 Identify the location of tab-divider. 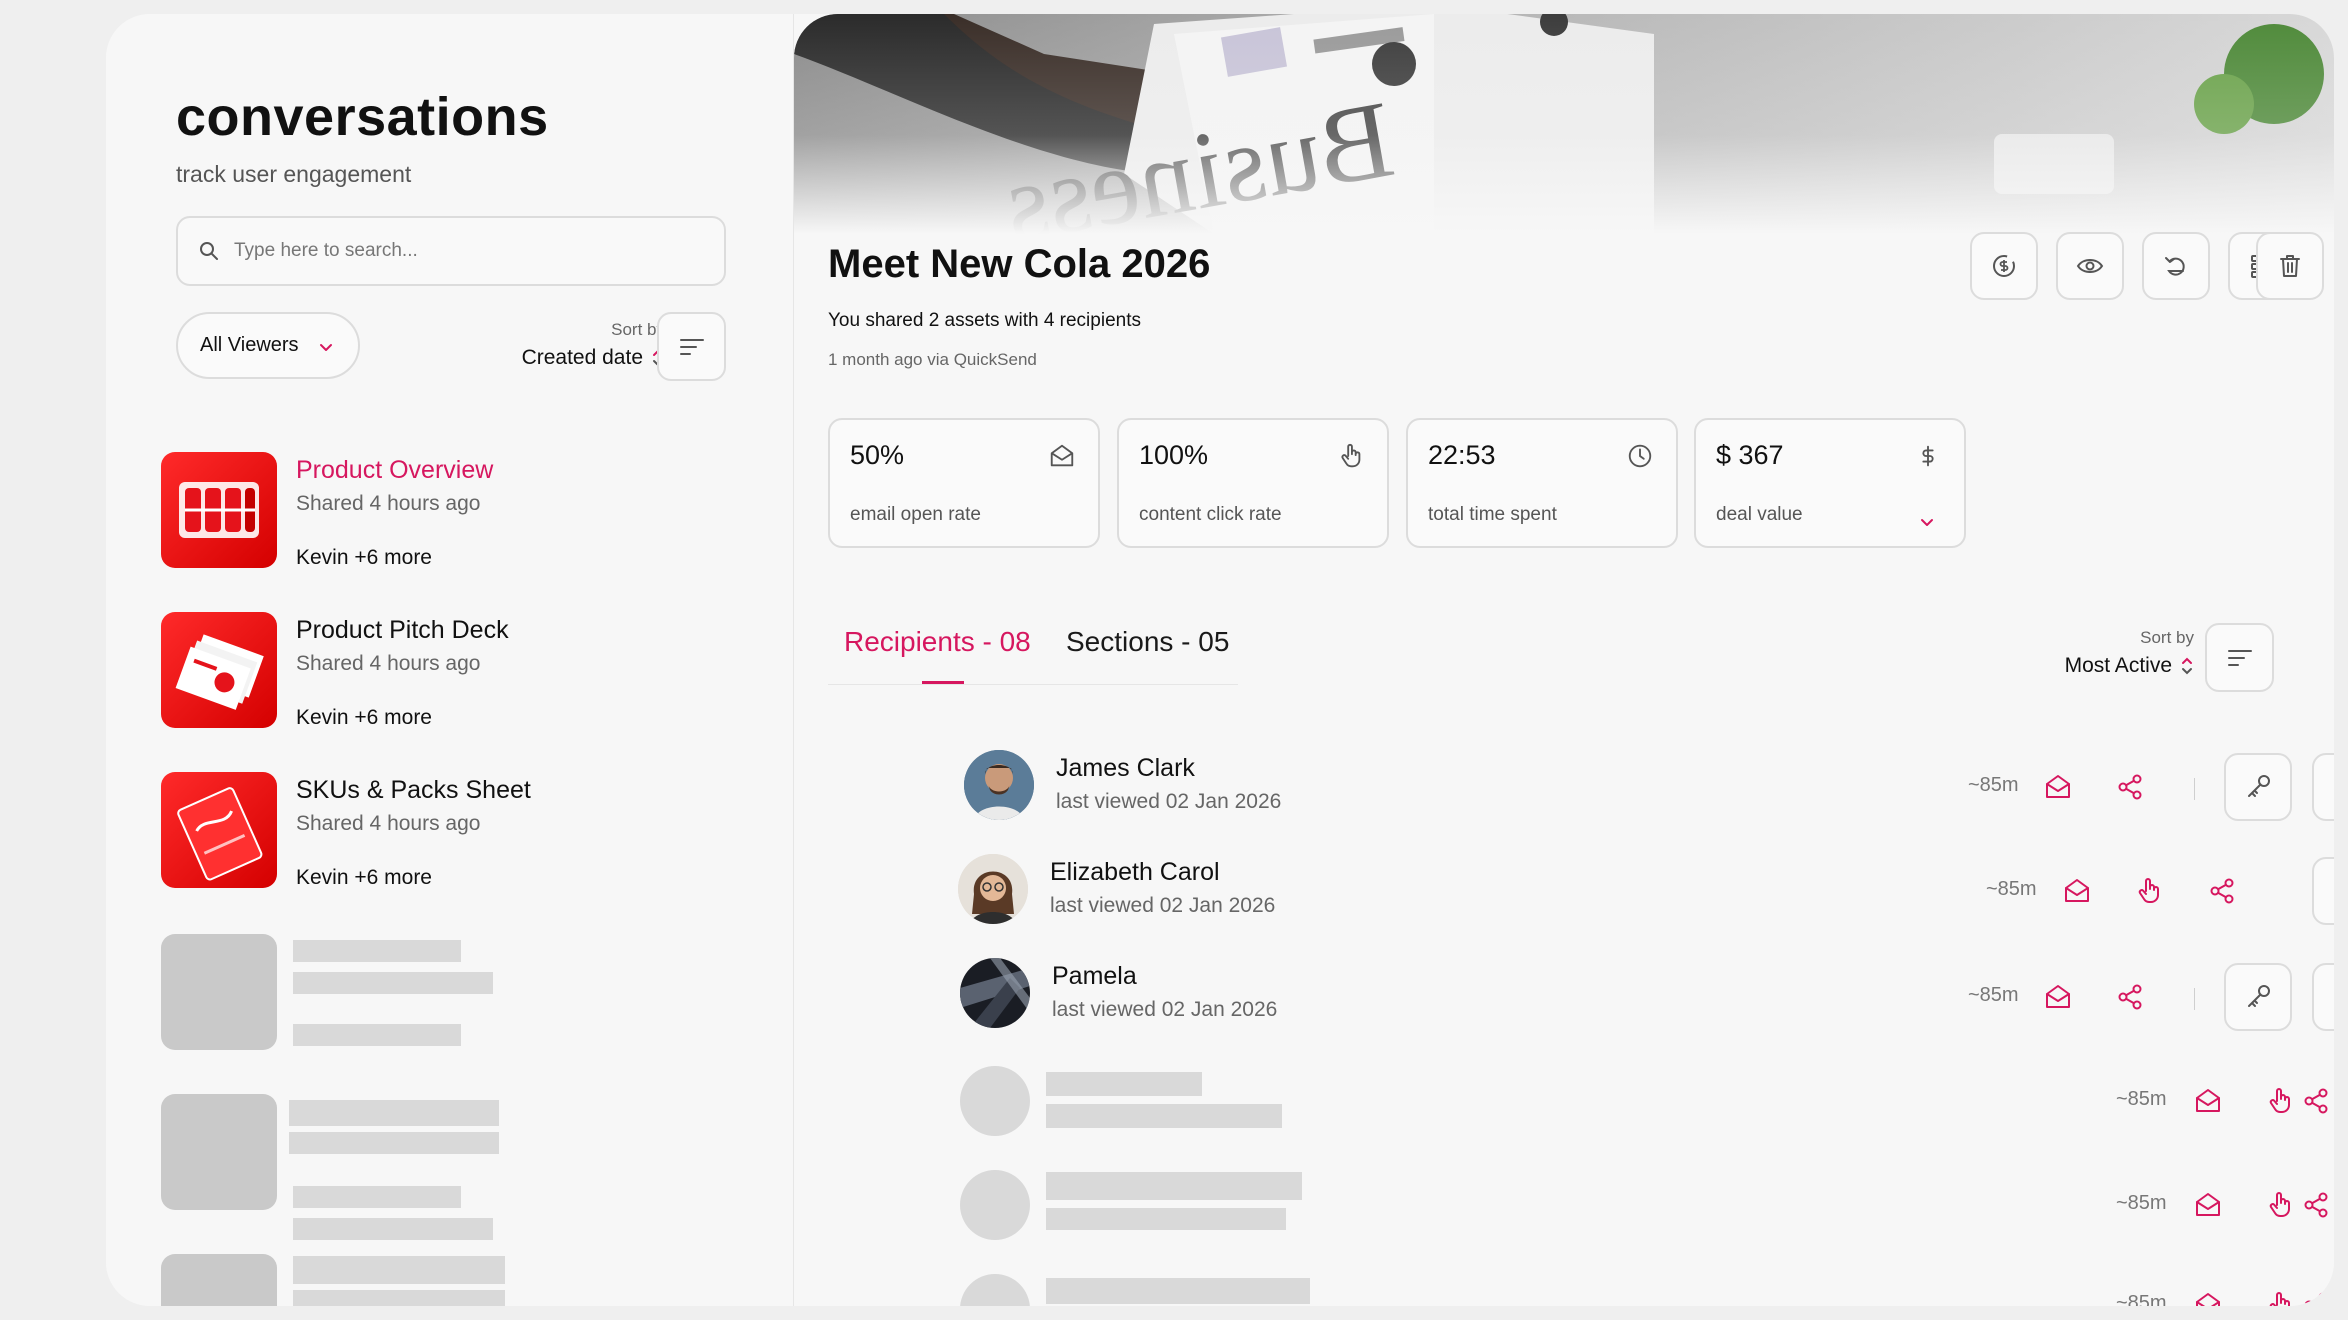
(1033, 684).